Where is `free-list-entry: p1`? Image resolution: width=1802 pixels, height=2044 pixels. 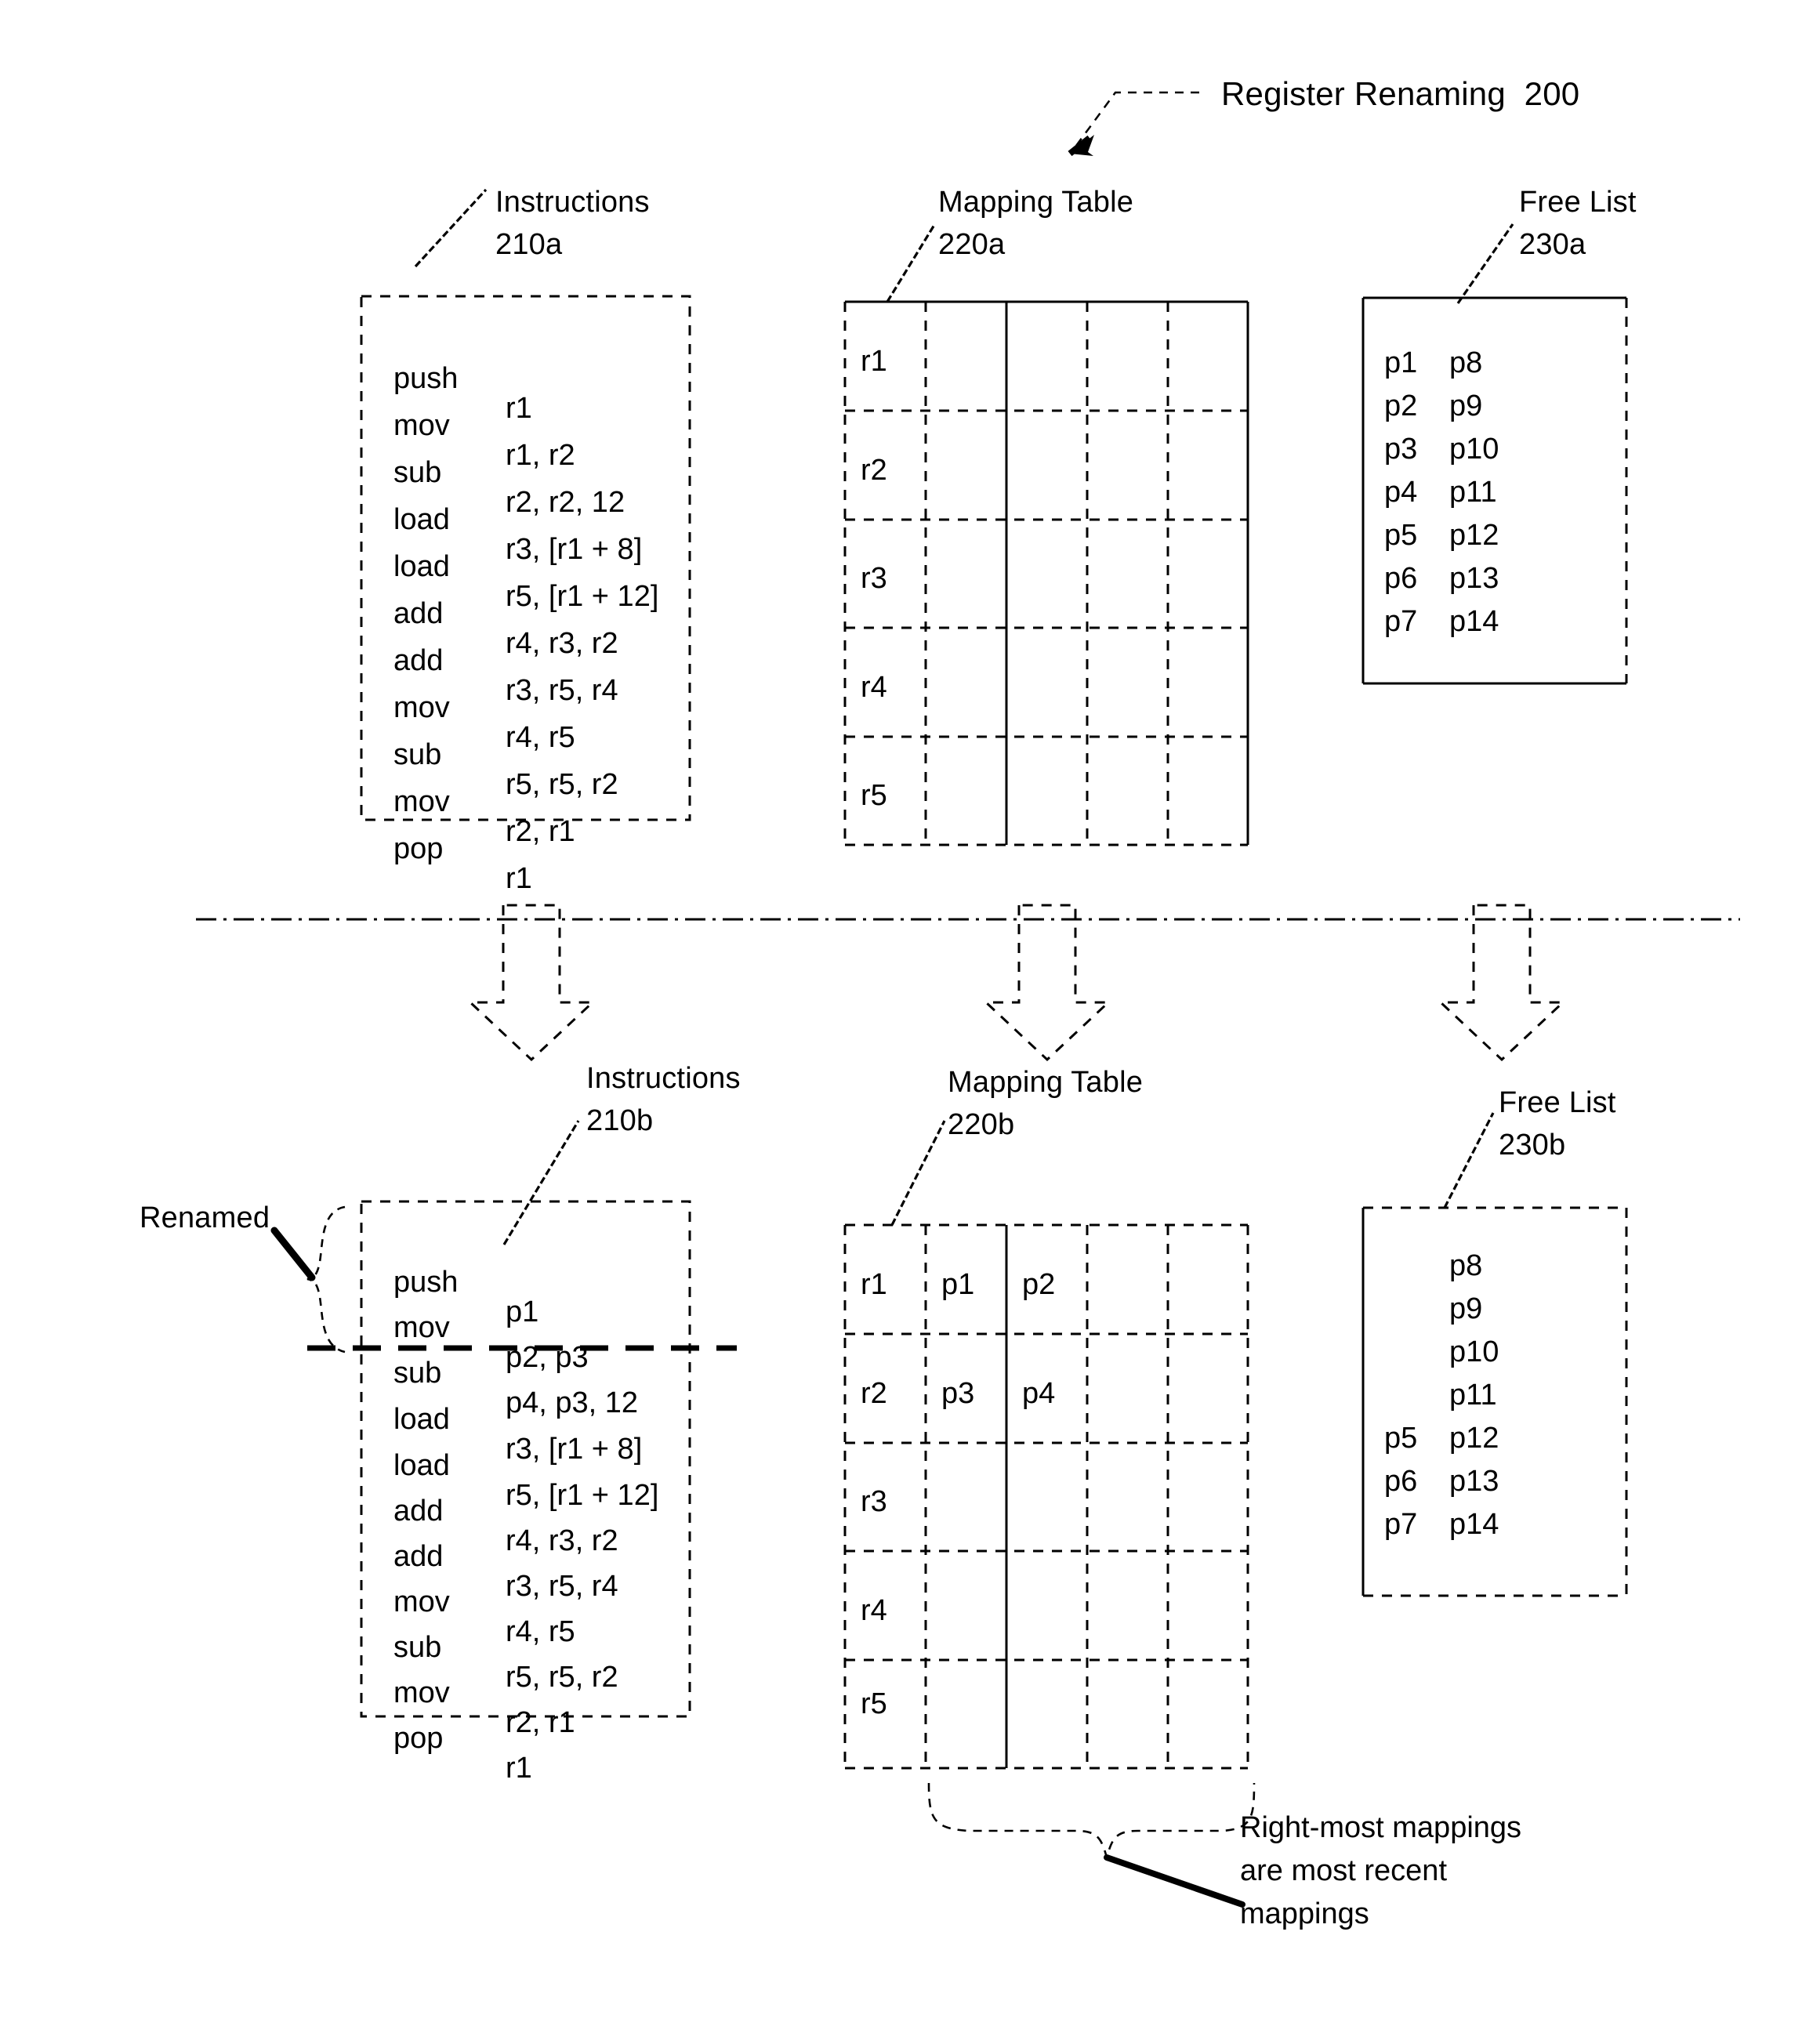
free-list-entry: p1 is located at coordinates (1401, 362).